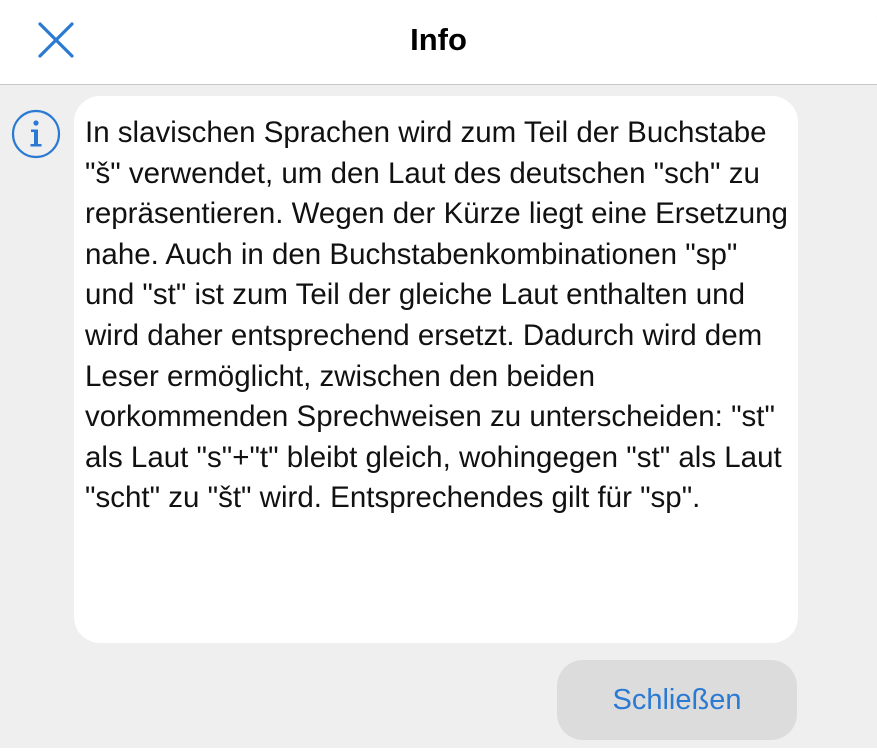 This screenshot has width=877, height=754. I want to click on dialog-header: Info, so click(438, 42).